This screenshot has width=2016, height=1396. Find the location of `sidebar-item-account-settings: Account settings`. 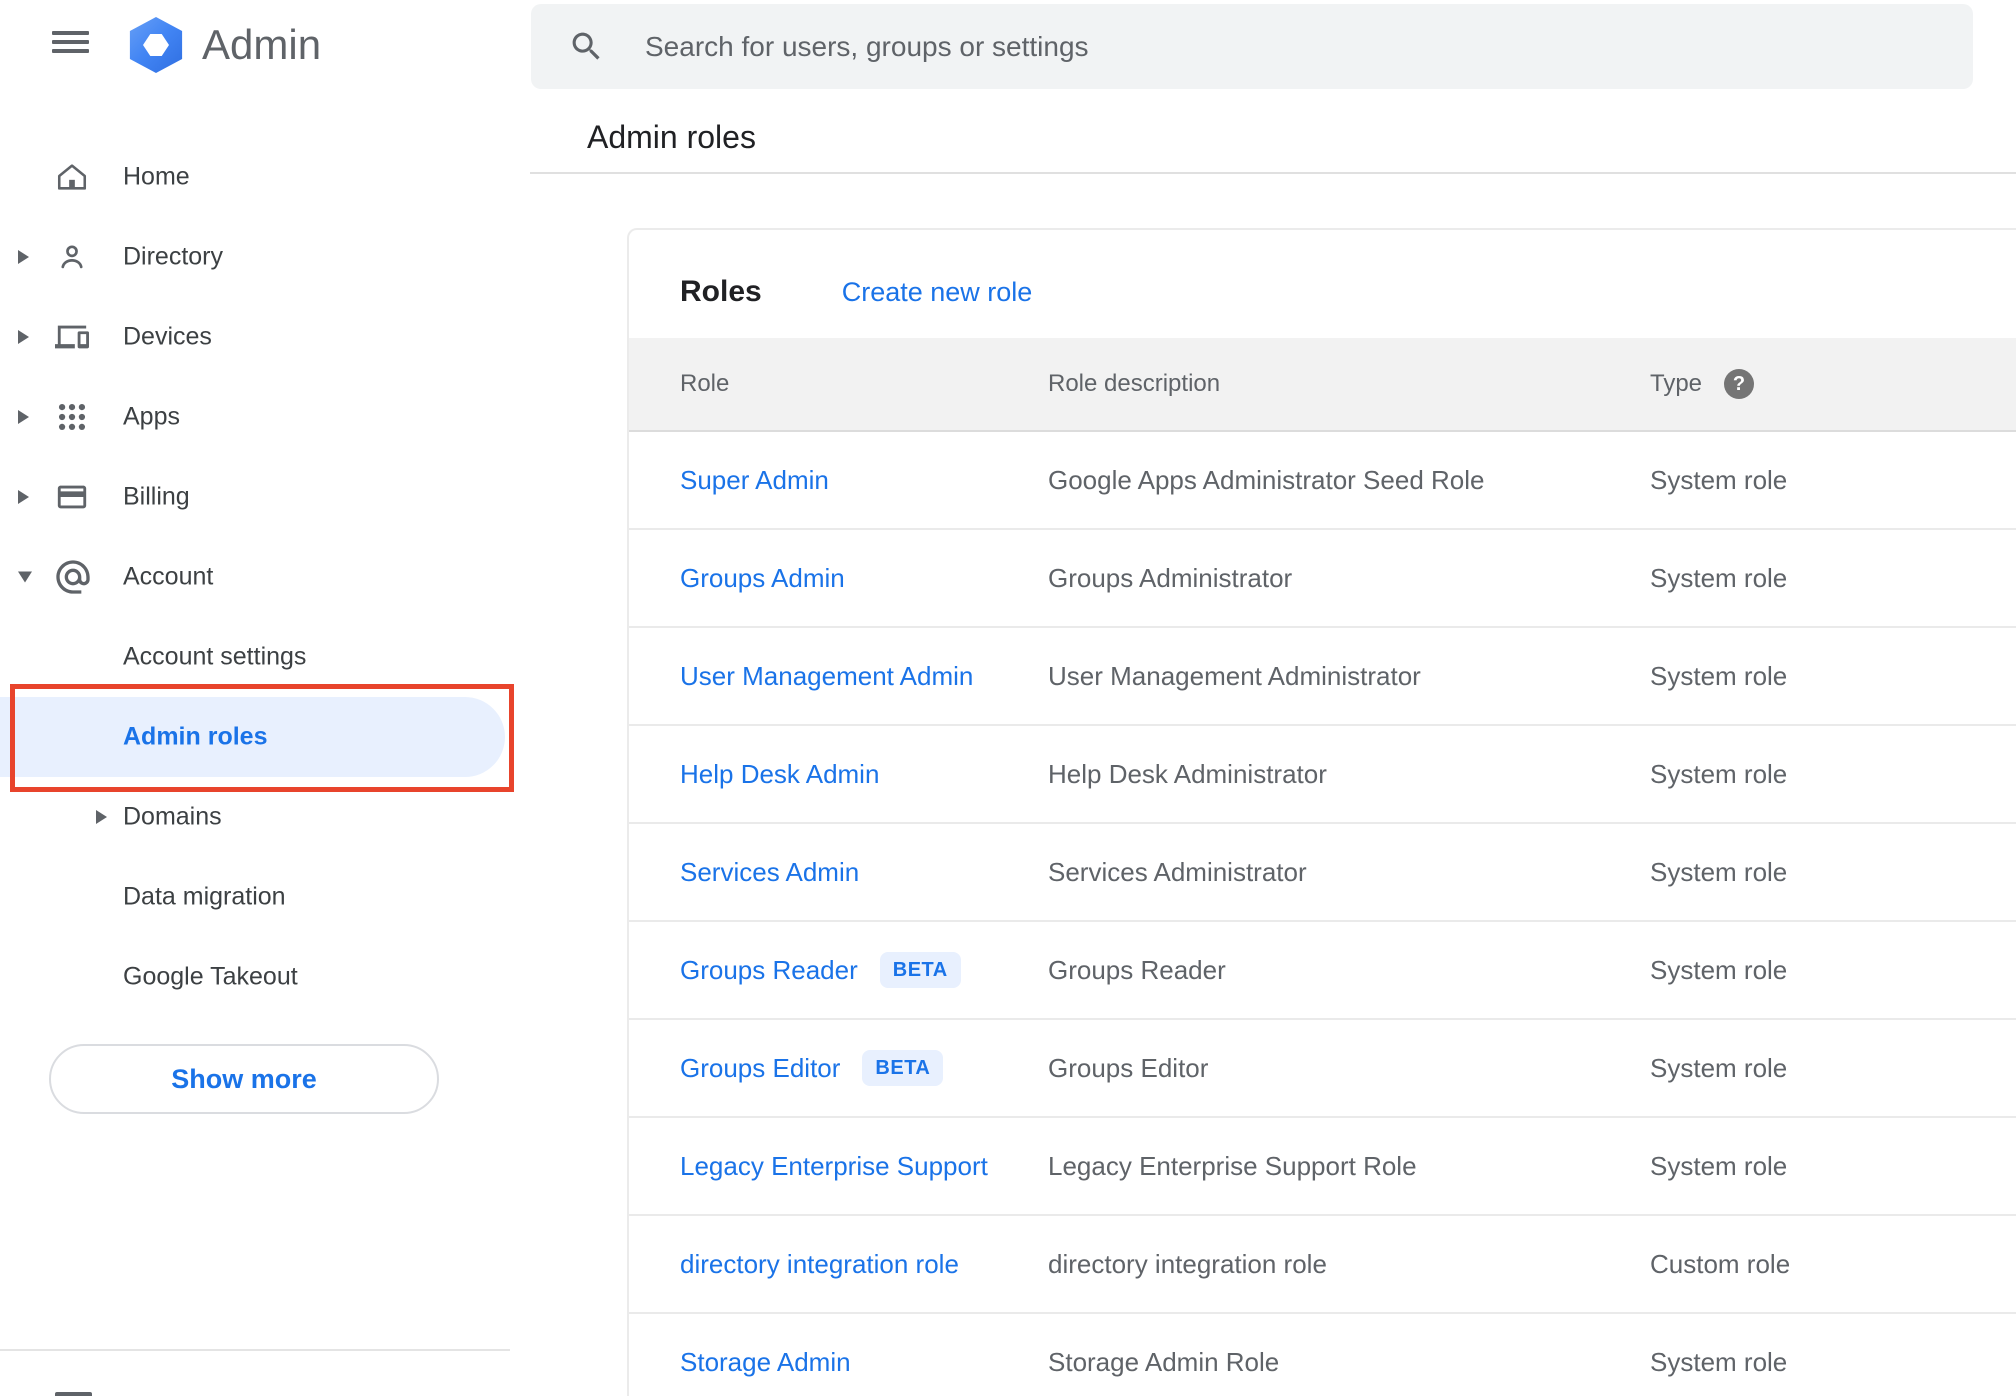

sidebar-item-account-settings: Account settings is located at coordinates (265, 657).